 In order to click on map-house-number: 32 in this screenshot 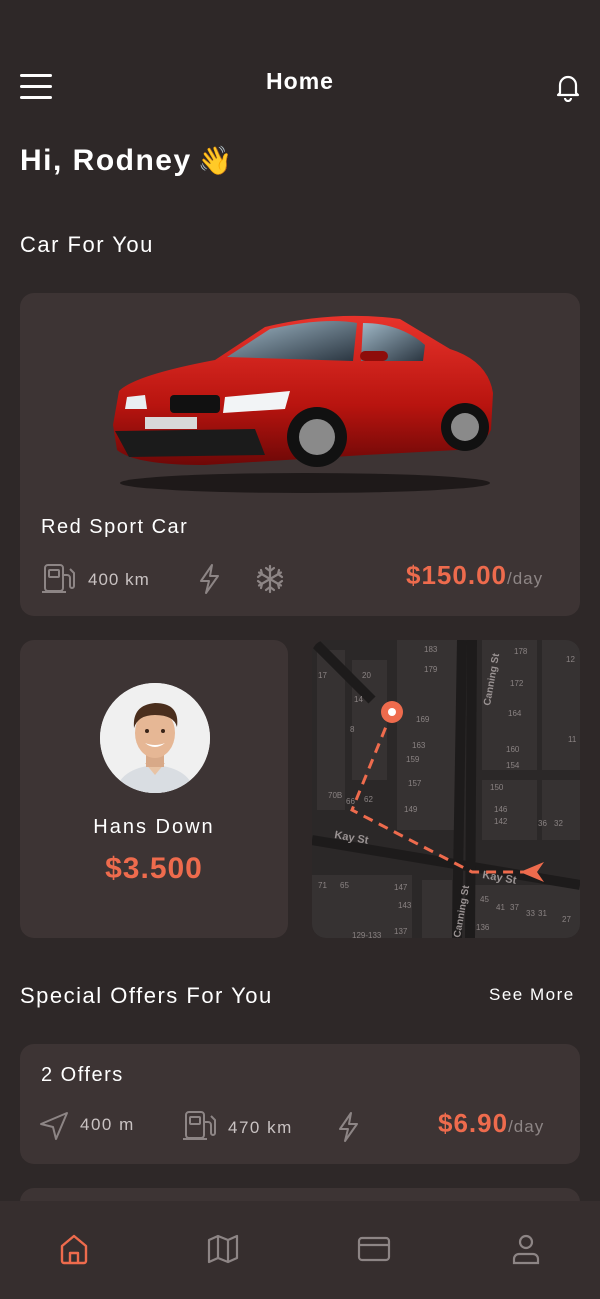, I will do `click(558, 823)`.